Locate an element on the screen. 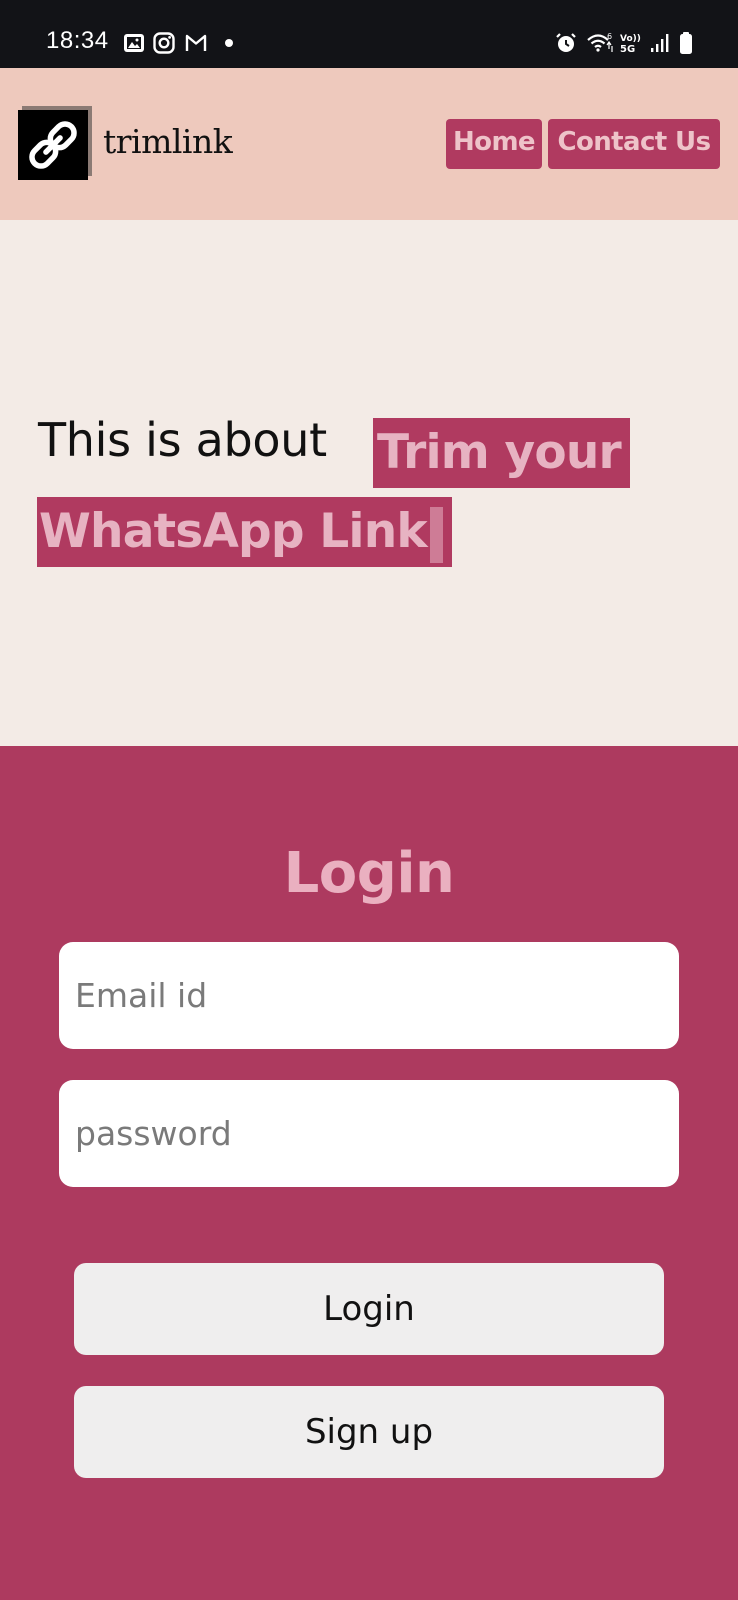 Image resolution: width=738 pixels, height=1600 pixels. status-time: 18:34 is located at coordinates (77, 40).